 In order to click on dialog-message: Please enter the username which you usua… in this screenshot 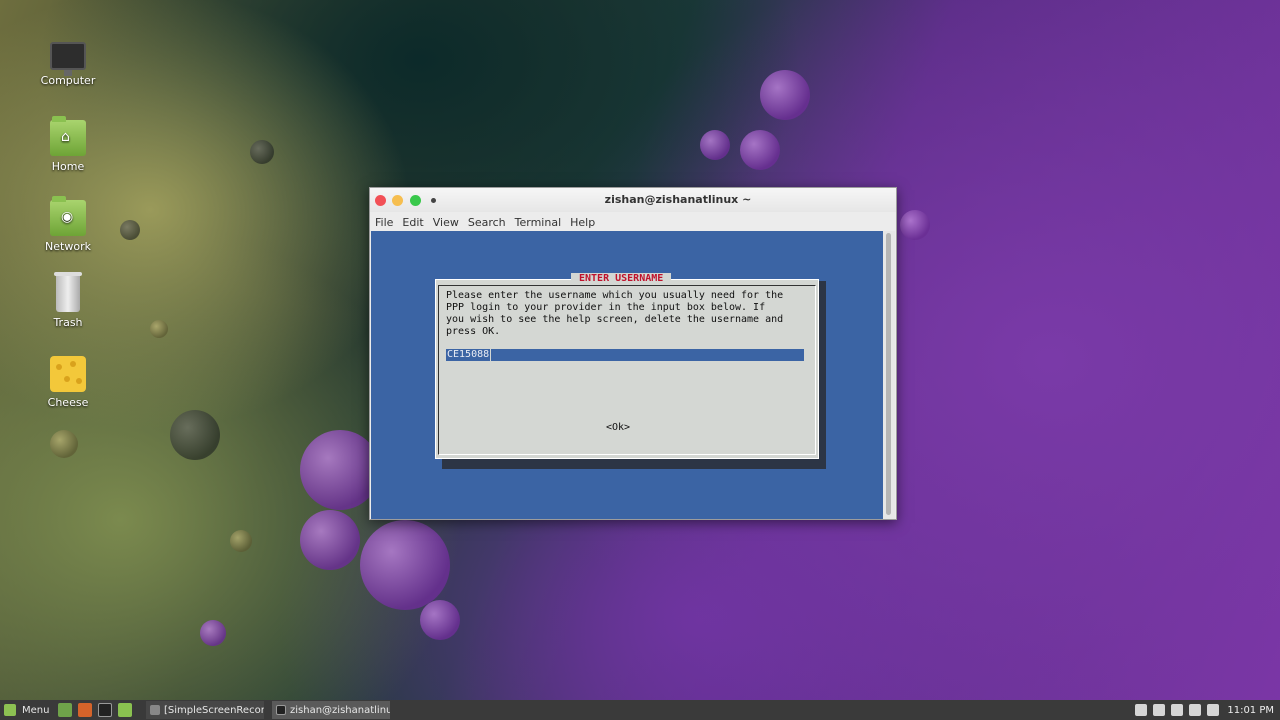, I will do `click(627, 314)`.